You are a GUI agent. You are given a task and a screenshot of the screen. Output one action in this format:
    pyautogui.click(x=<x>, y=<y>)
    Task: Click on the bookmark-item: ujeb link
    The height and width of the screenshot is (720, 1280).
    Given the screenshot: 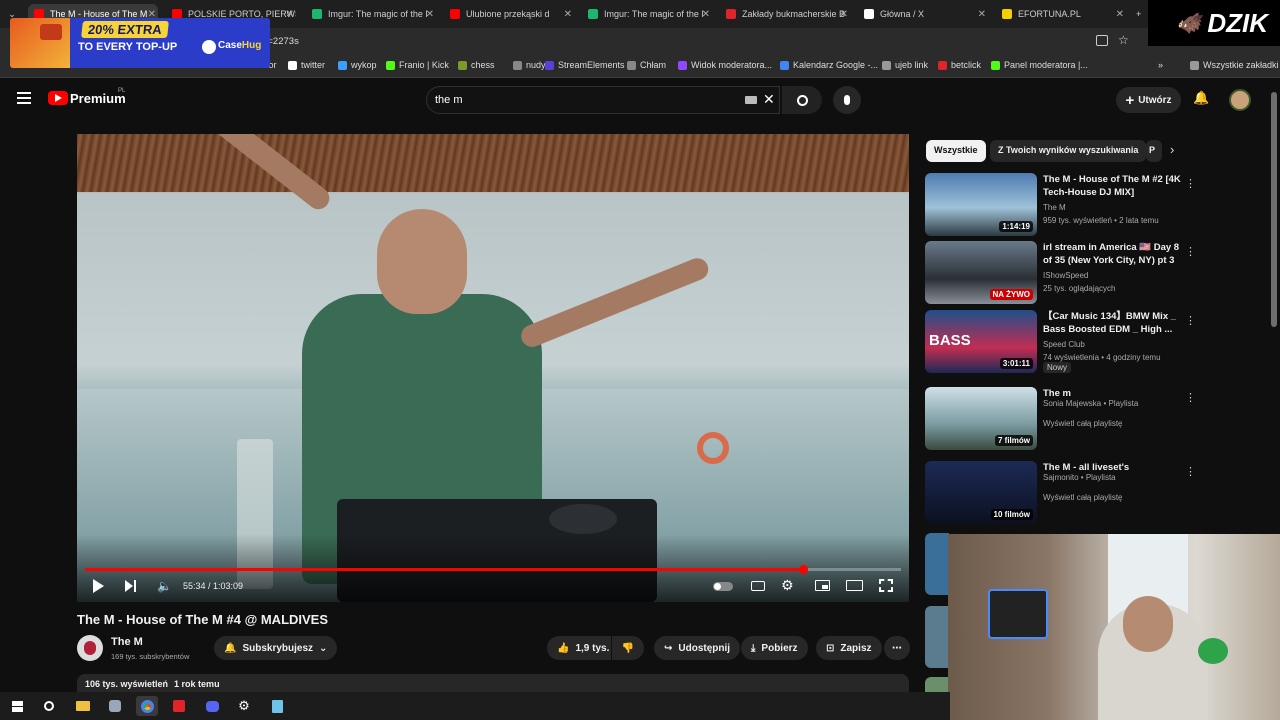 What is the action you would take?
    pyautogui.click(x=905, y=65)
    